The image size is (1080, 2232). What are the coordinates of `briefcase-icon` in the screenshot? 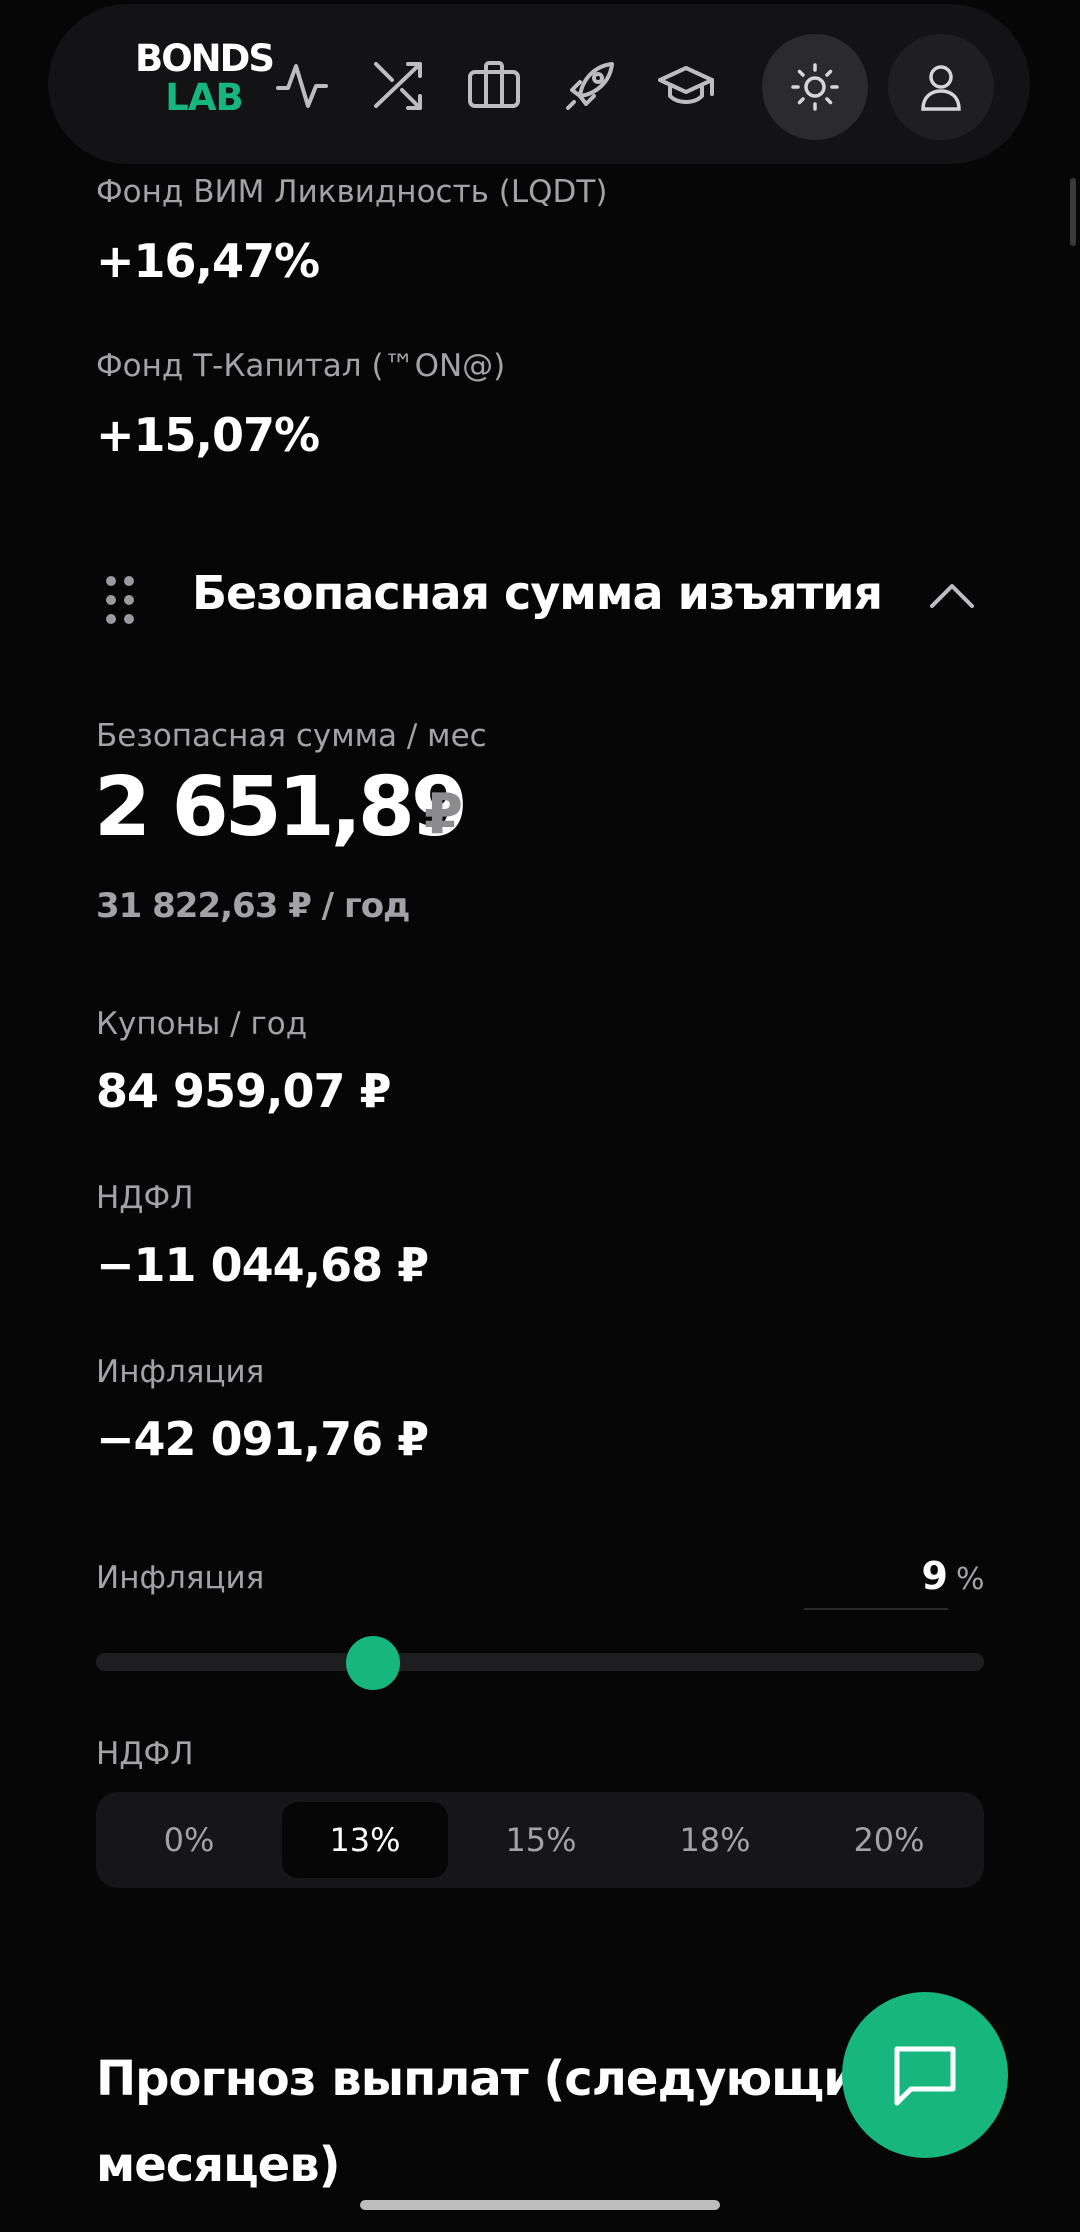 It's located at (494, 86).